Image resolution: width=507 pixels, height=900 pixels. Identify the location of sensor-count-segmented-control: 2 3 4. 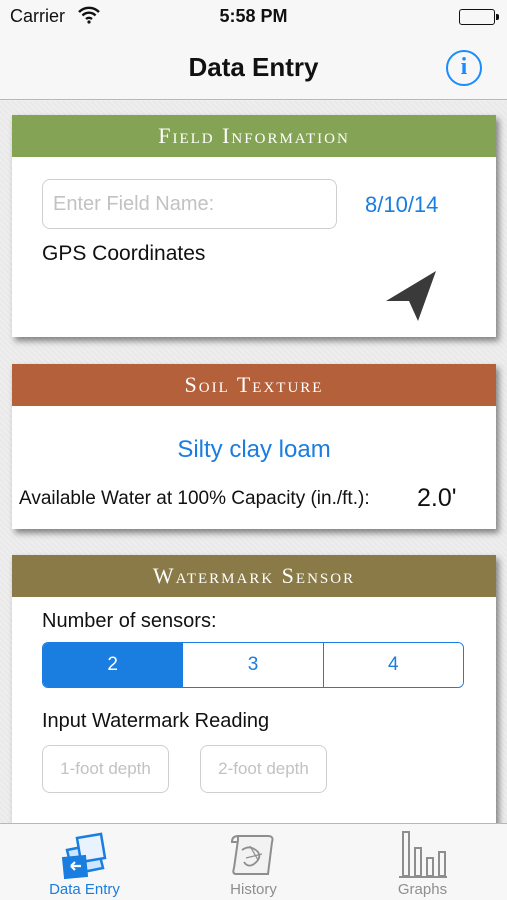
(253, 665).